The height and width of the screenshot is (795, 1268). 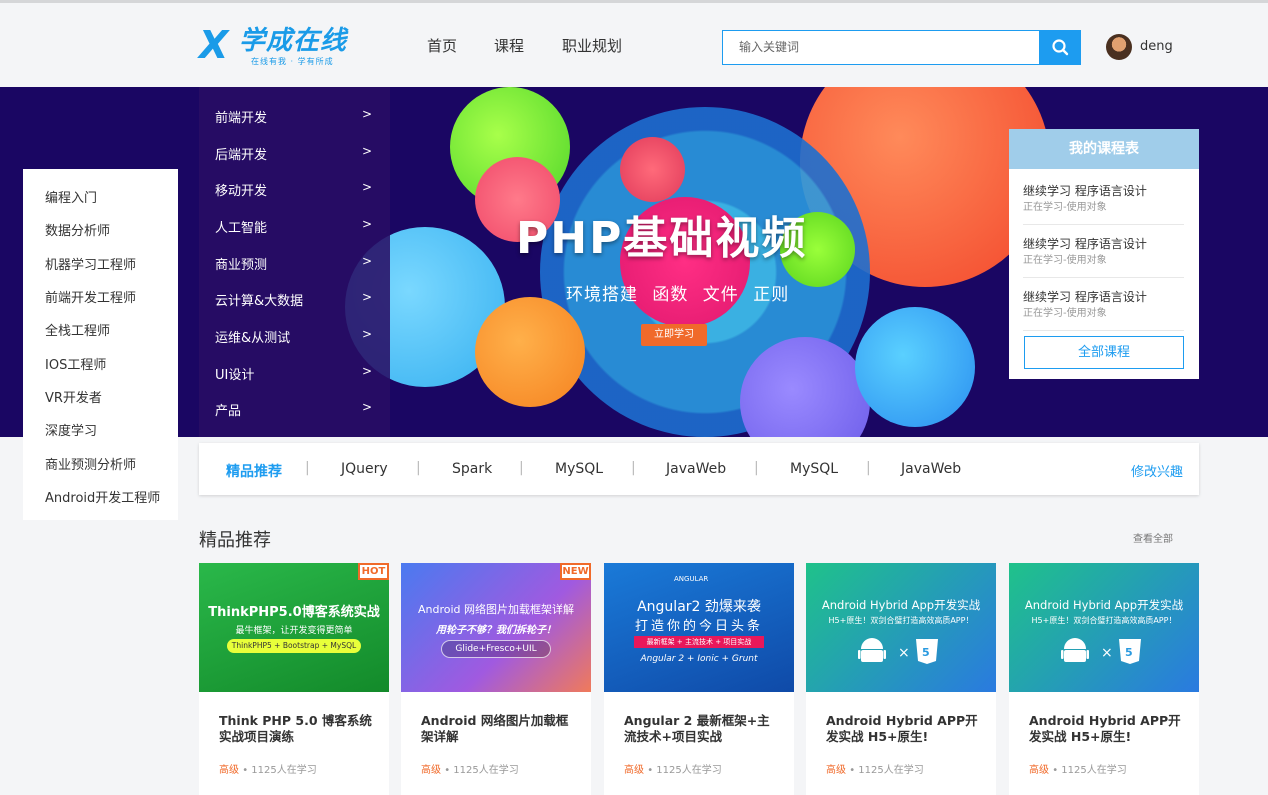 I want to click on career-item: 机器学习工程师, so click(x=90, y=263).